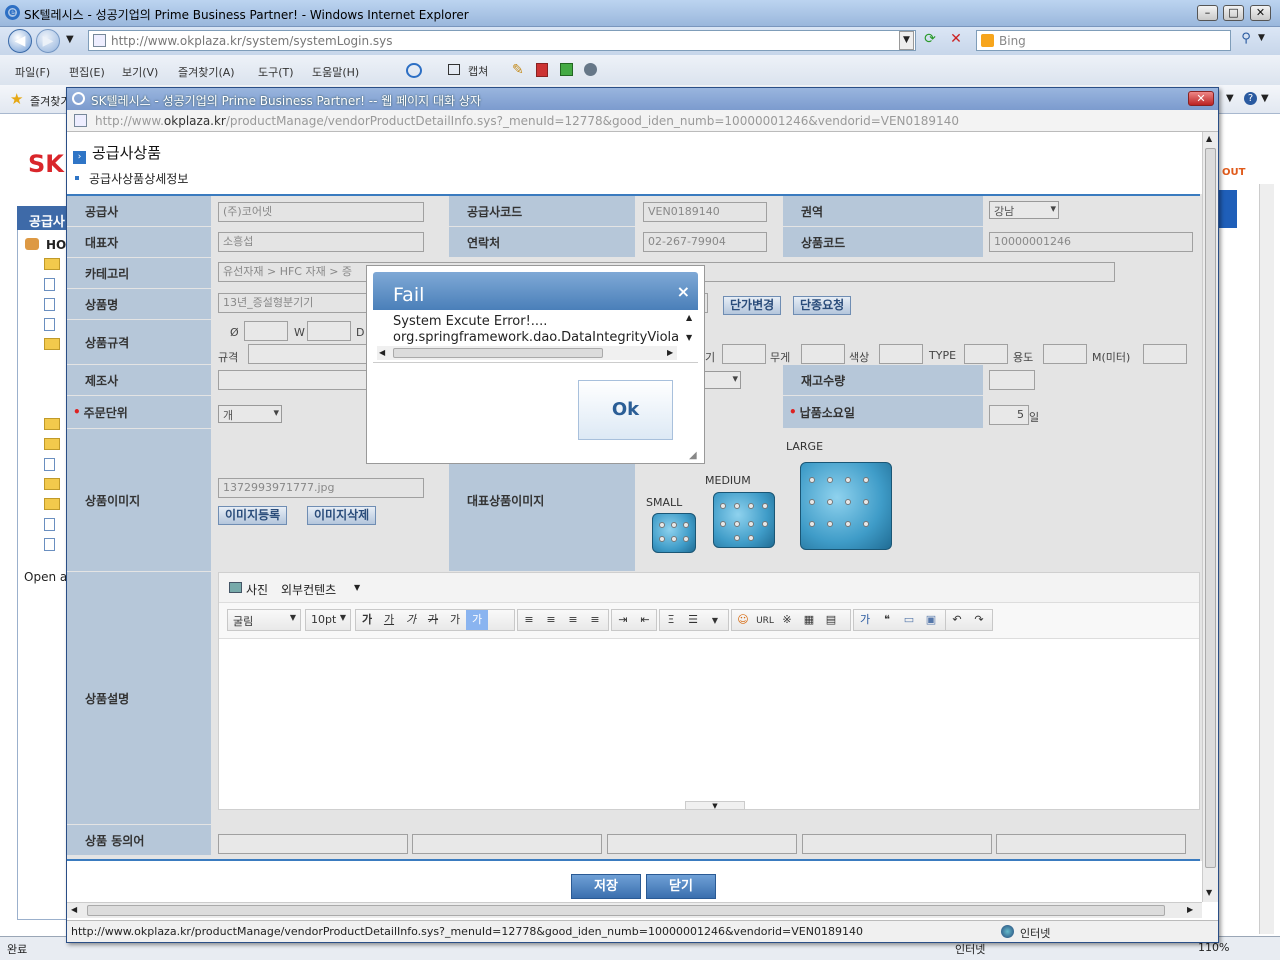 The height and width of the screenshot is (960, 1280). I want to click on editor-tab-external: 외부컨텐츠, so click(308, 589).